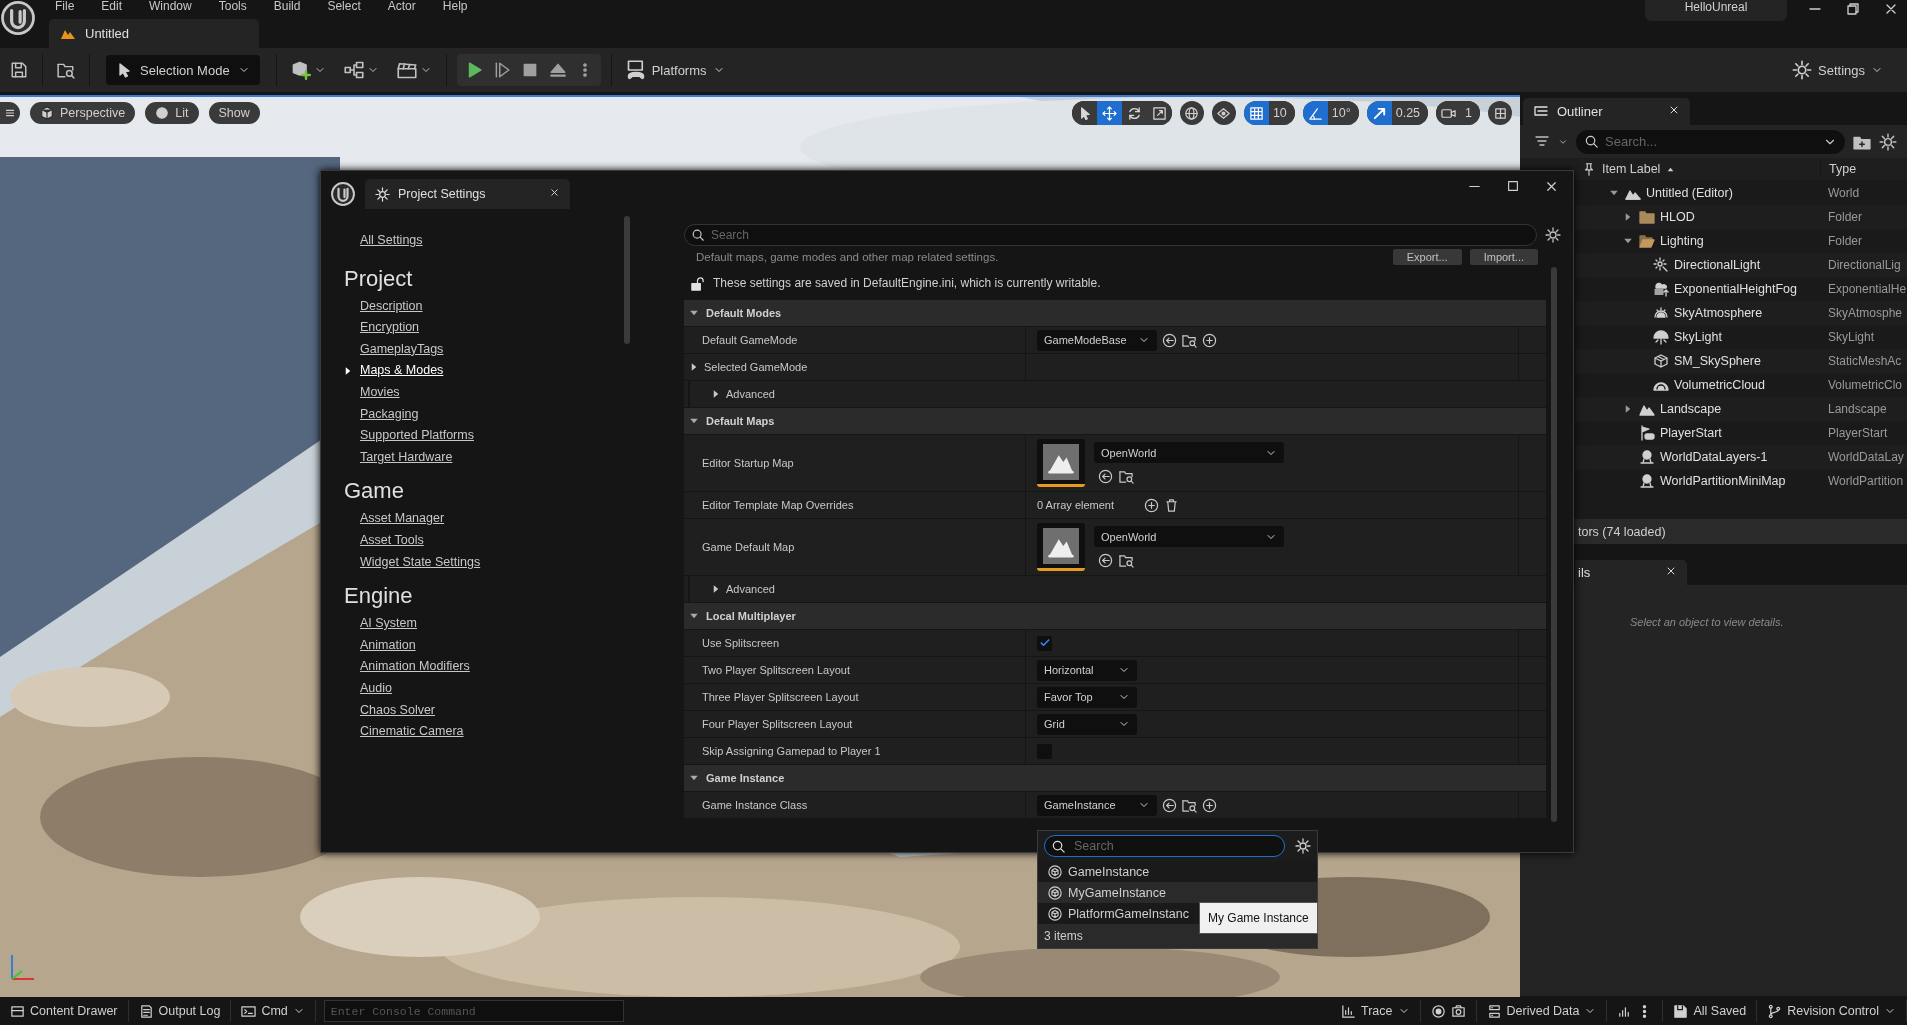  I want to click on details-tab: ils, so click(1631, 572).